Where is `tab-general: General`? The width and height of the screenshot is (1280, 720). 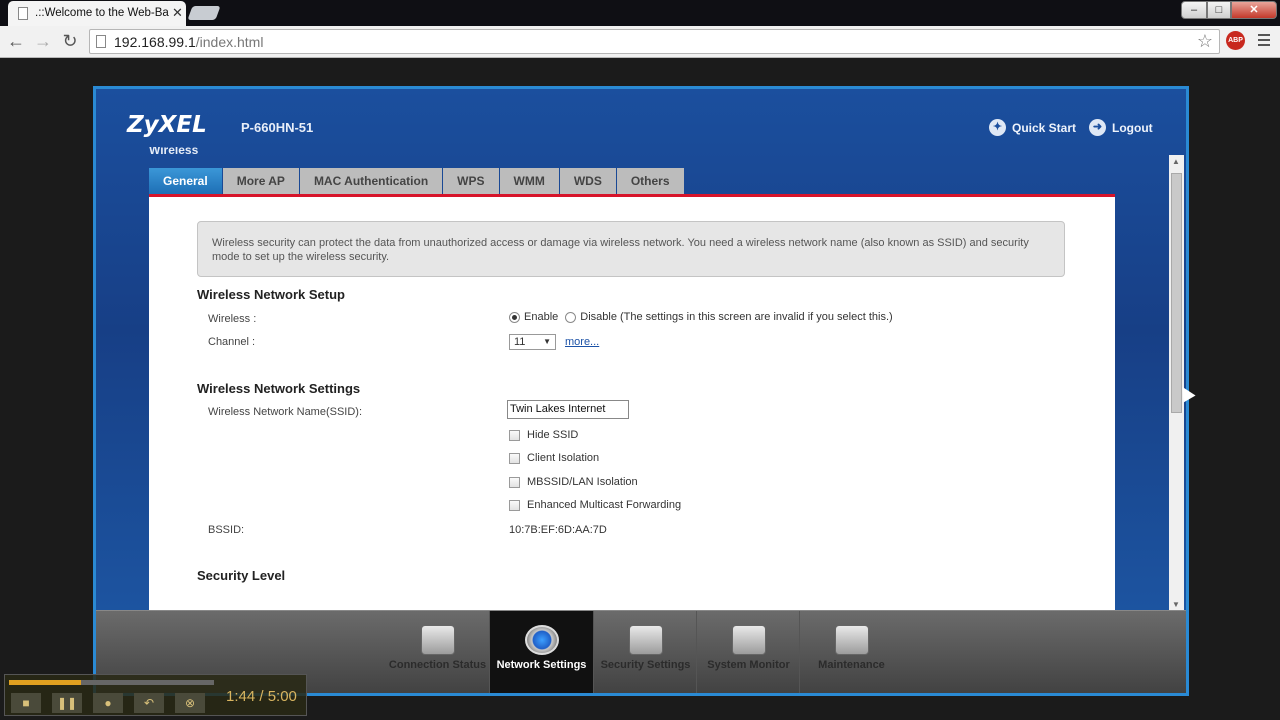 tab-general: General is located at coordinates (185, 181).